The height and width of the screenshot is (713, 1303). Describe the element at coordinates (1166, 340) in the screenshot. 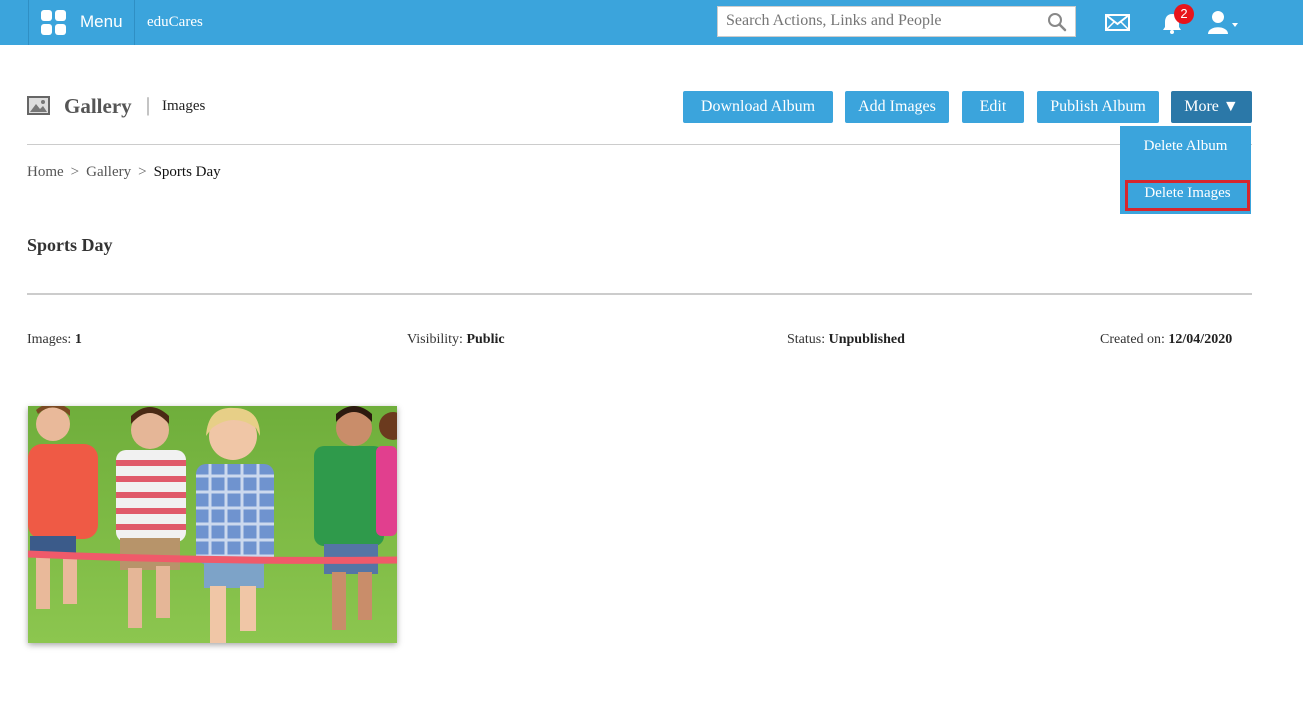

I see `created-info: Created on: 12/04/2020` at that location.